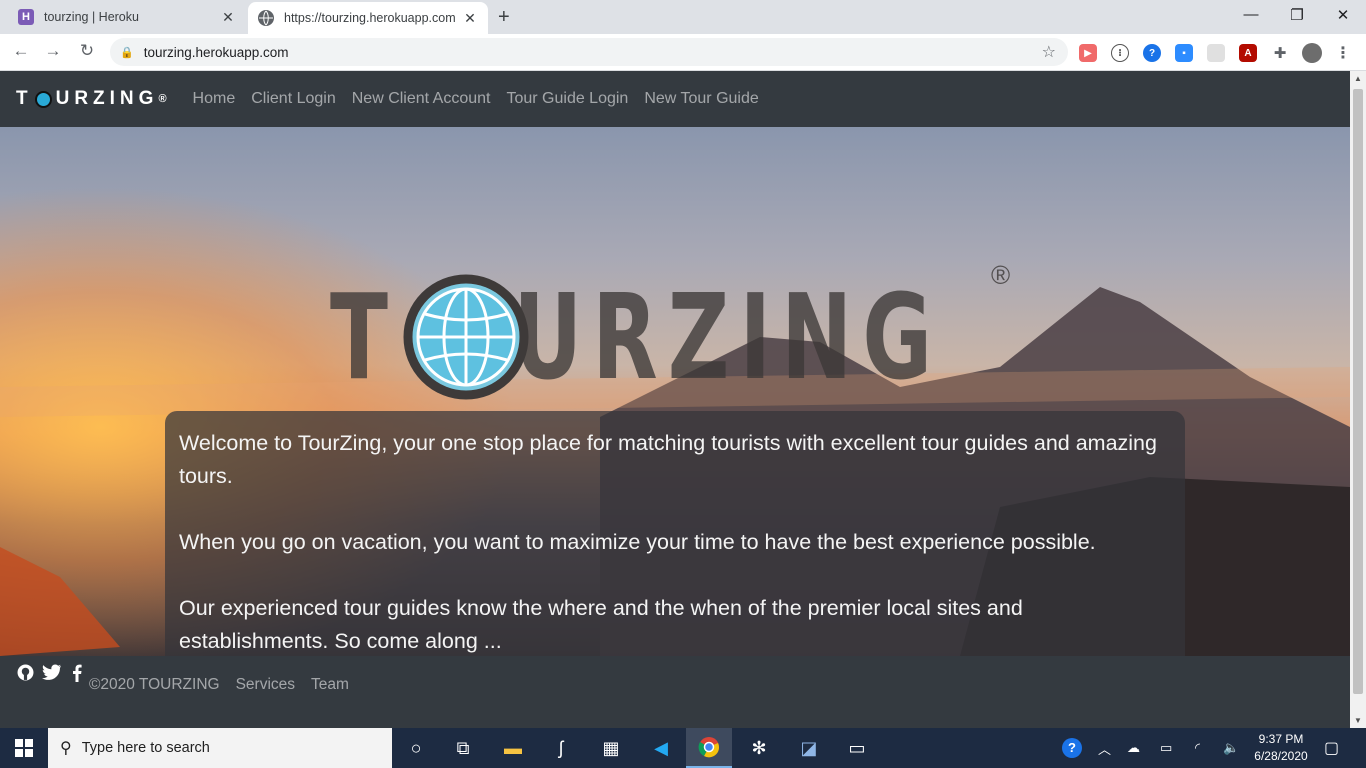 The image size is (1366, 768). What do you see at coordinates (154, 684) in the screenshot?
I see `copyright-text: ©2020 TOURZING` at bounding box center [154, 684].